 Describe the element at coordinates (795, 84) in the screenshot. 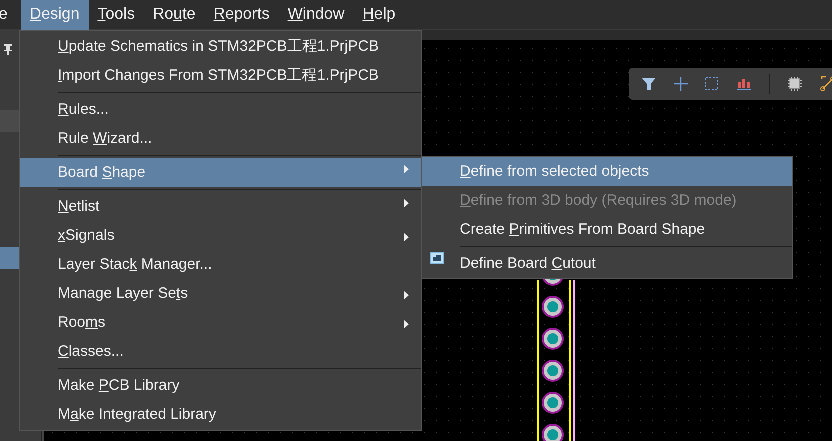

I see `chip-icon` at that location.